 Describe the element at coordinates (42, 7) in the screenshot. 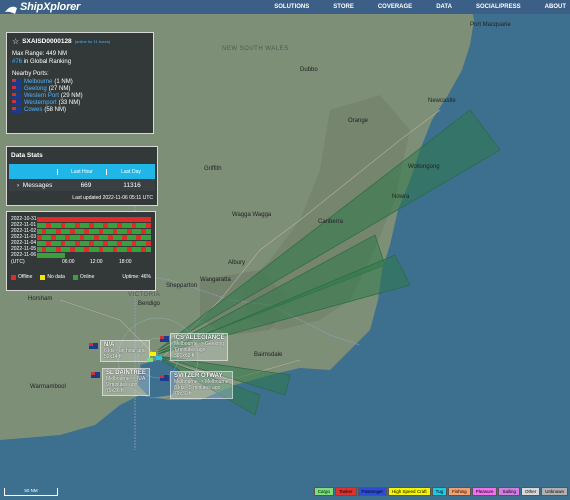

I see `logo: ShipXplorer` at that location.